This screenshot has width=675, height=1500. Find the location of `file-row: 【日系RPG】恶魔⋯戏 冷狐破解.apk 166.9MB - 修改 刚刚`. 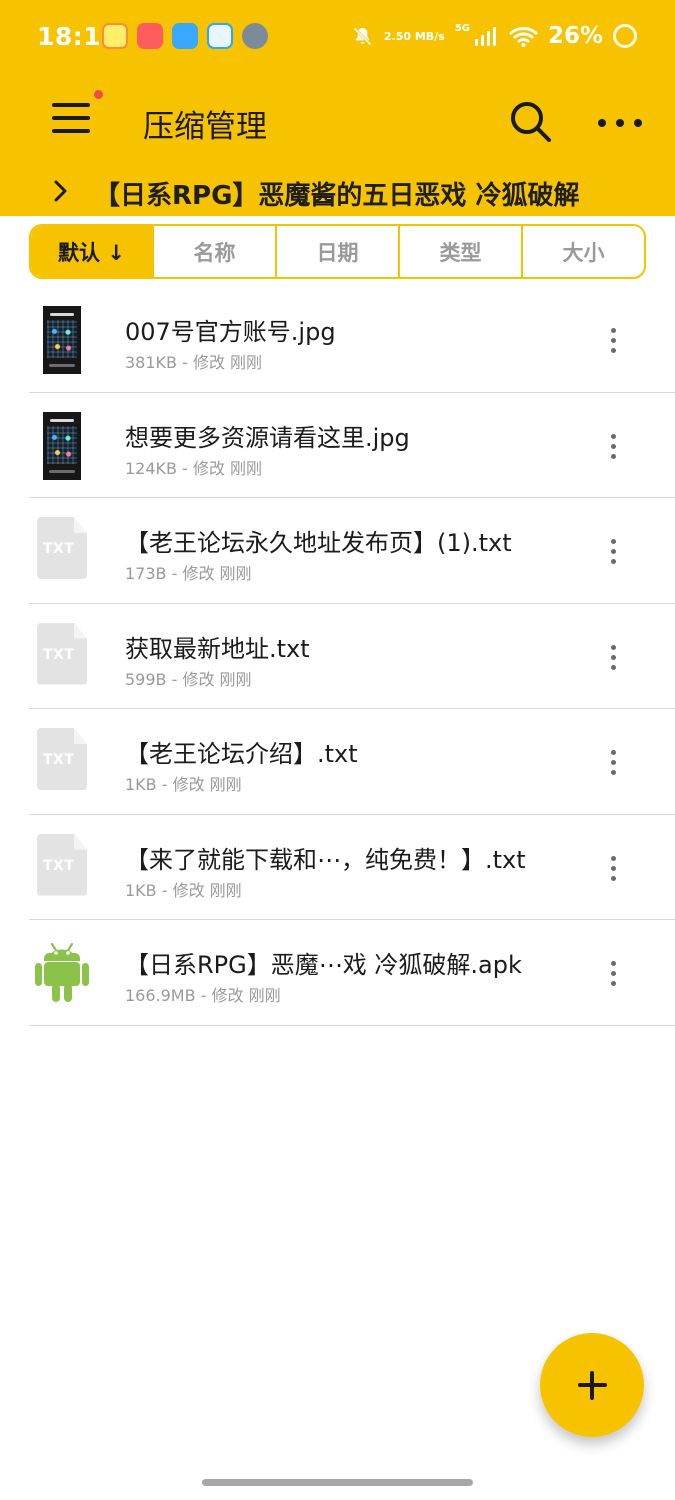

file-row: 【日系RPG】恶魔⋯戏 冷狐破解.apk 166.9MB - 修改 刚刚 is located at coordinates (337, 973).